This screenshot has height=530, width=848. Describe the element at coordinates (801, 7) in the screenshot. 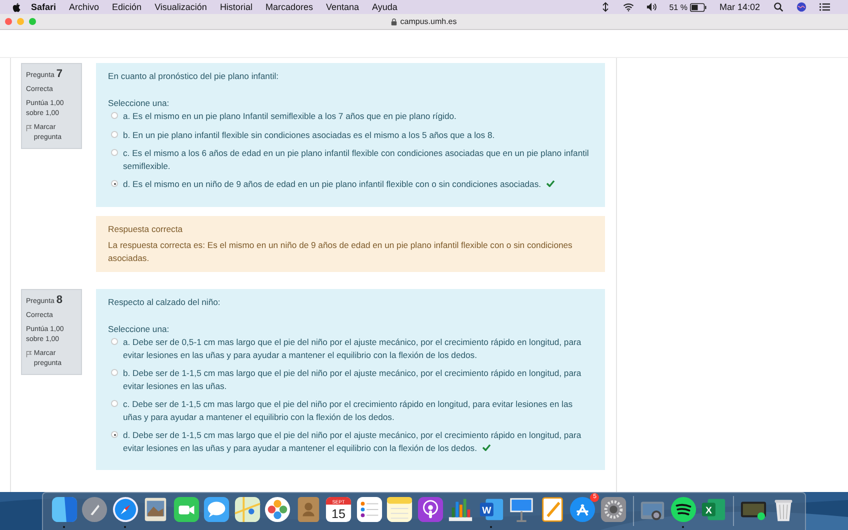

I see `siri-icon` at that location.